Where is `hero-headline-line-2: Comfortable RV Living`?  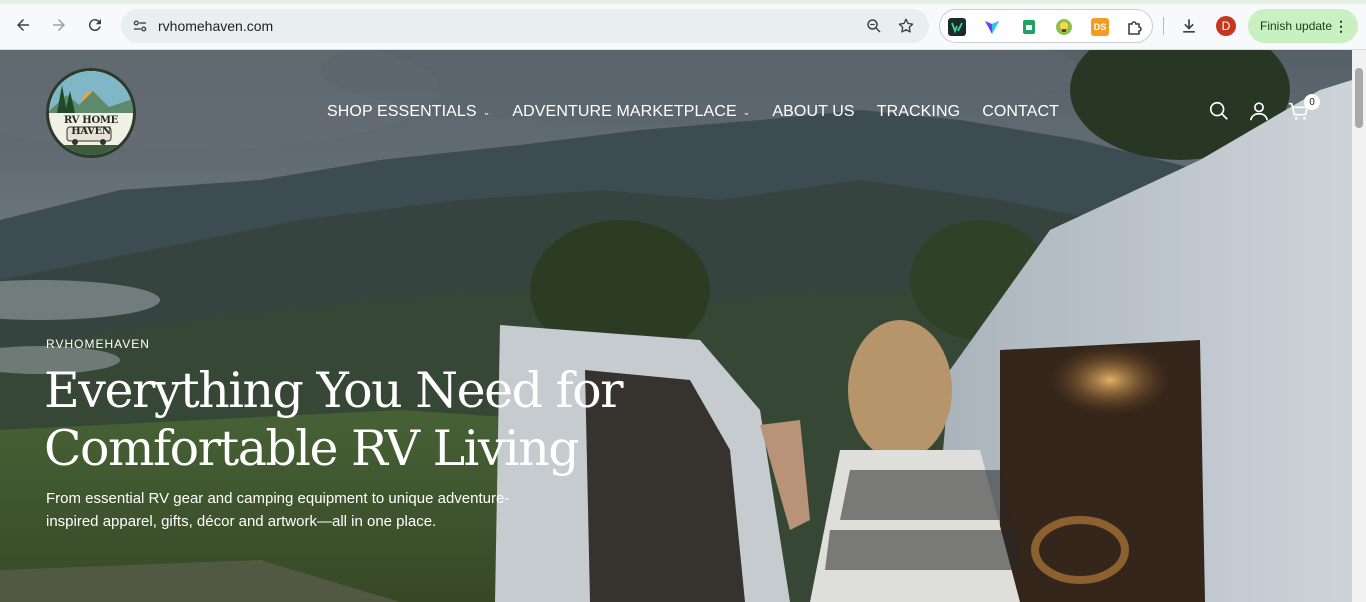 hero-headline-line-2: Comfortable RV Living is located at coordinates (312, 448).